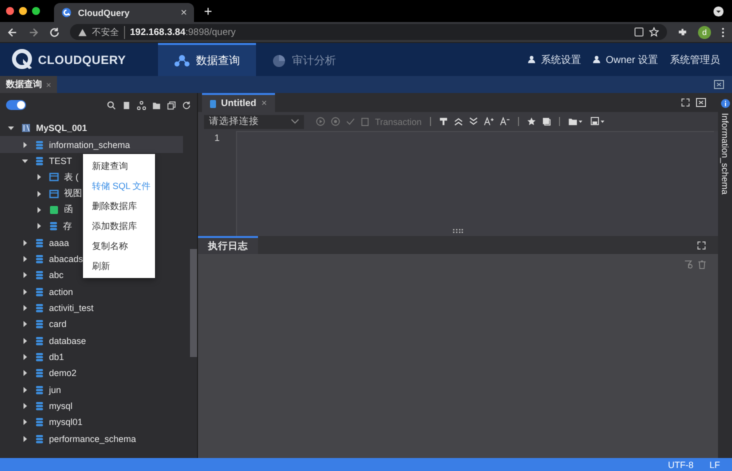 The image size is (732, 471). What do you see at coordinates (682, 32) in the screenshot?
I see `extensions-icon` at bounding box center [682, 32].